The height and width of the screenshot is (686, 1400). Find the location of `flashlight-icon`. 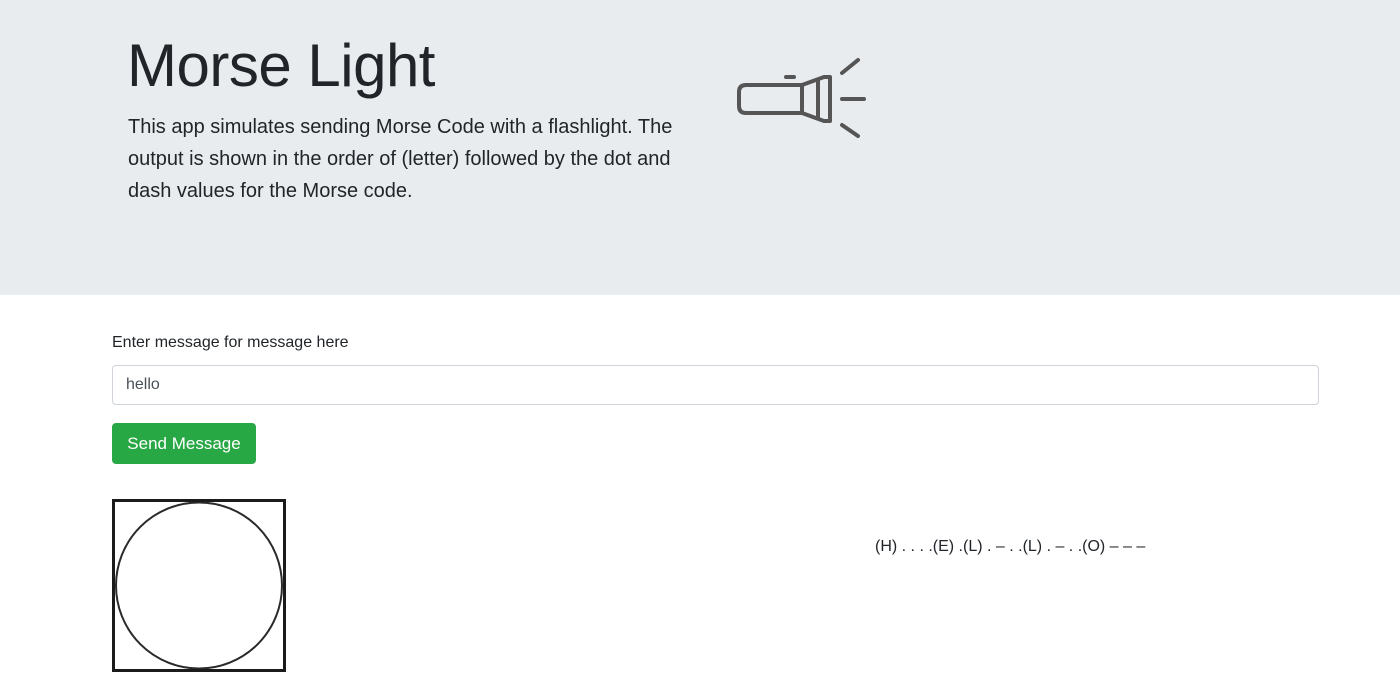

flashlight-icon is located at coordinates (801, 98).